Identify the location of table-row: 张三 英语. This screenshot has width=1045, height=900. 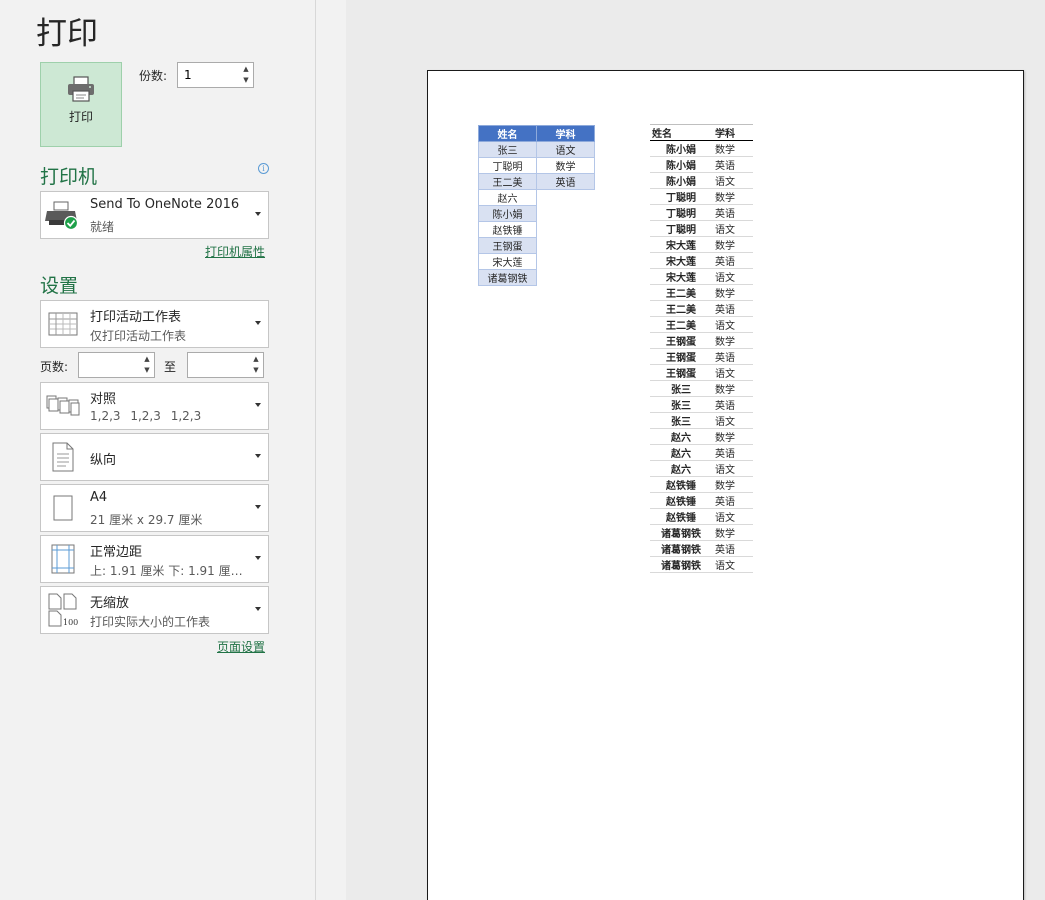
(701, 404).